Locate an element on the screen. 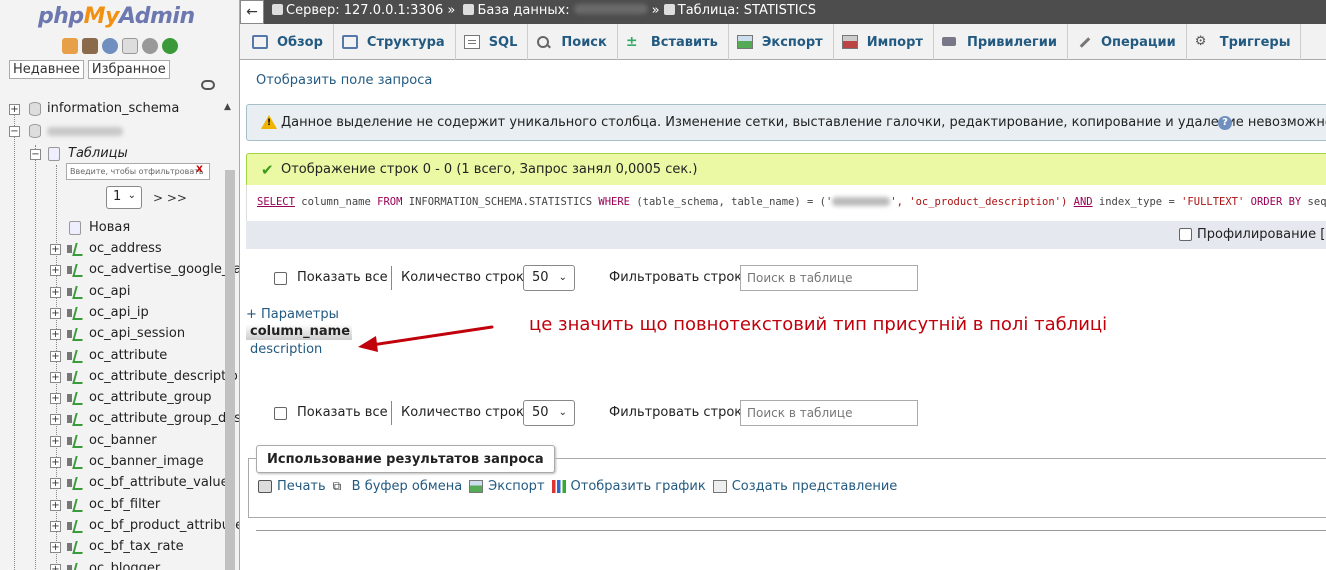 The width and height of the screenshot is (1326, 570). tree-table-item: + oc_banner_image is located at coordinates (112, 462).